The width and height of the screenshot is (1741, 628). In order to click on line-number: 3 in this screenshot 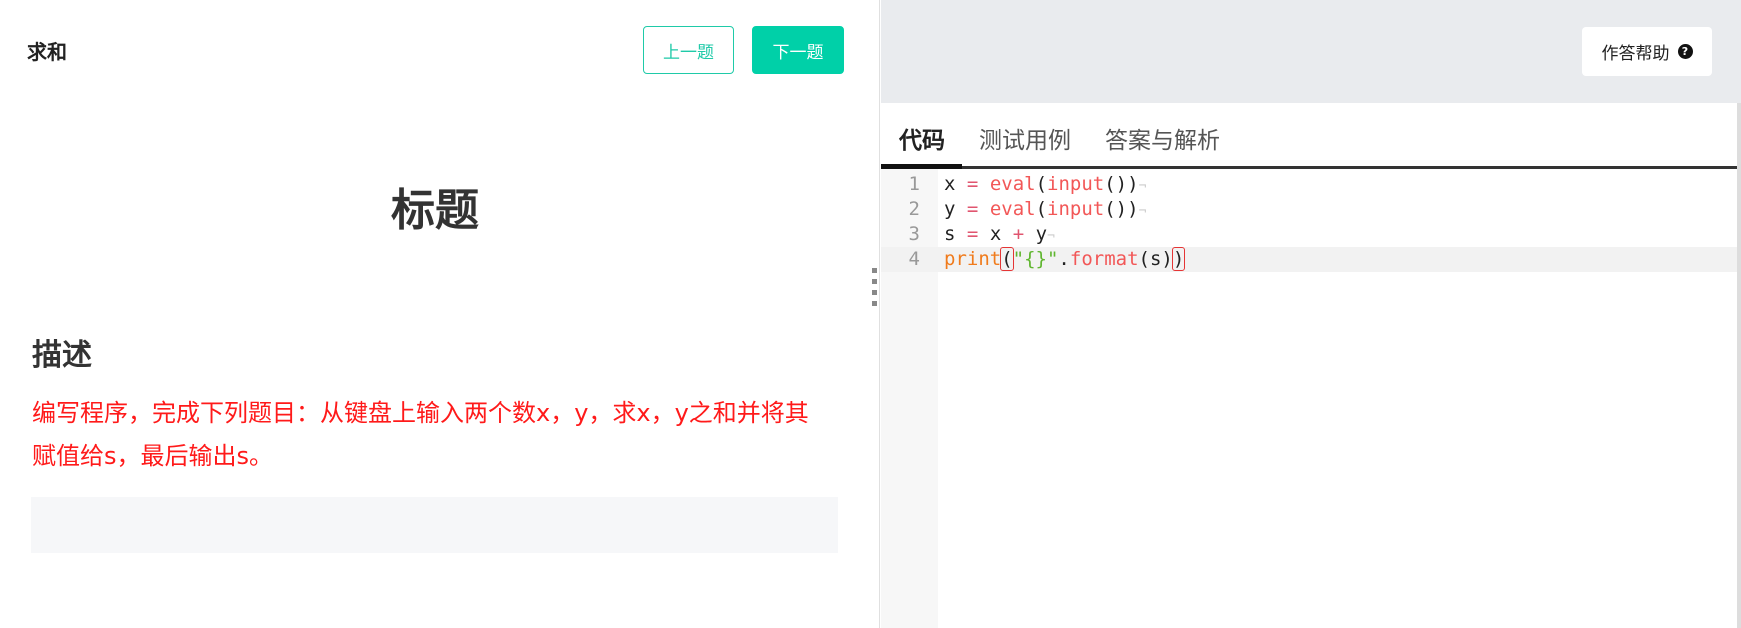, I will do `click(914, 234)`.